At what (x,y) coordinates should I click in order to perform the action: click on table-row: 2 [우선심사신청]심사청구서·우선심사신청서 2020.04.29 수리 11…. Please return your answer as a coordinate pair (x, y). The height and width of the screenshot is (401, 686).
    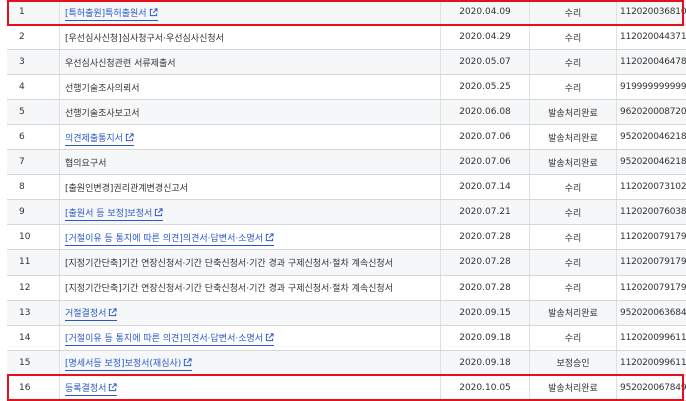
    Looking at the image, I should click on (346, 37).